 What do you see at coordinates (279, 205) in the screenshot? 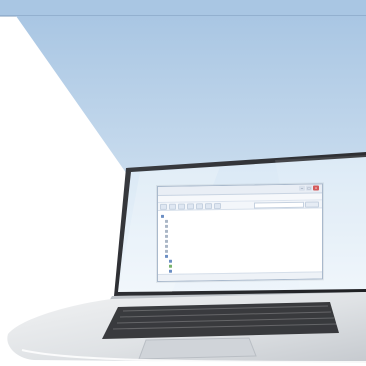
I see `search-input` at bounding box center [279, 205].